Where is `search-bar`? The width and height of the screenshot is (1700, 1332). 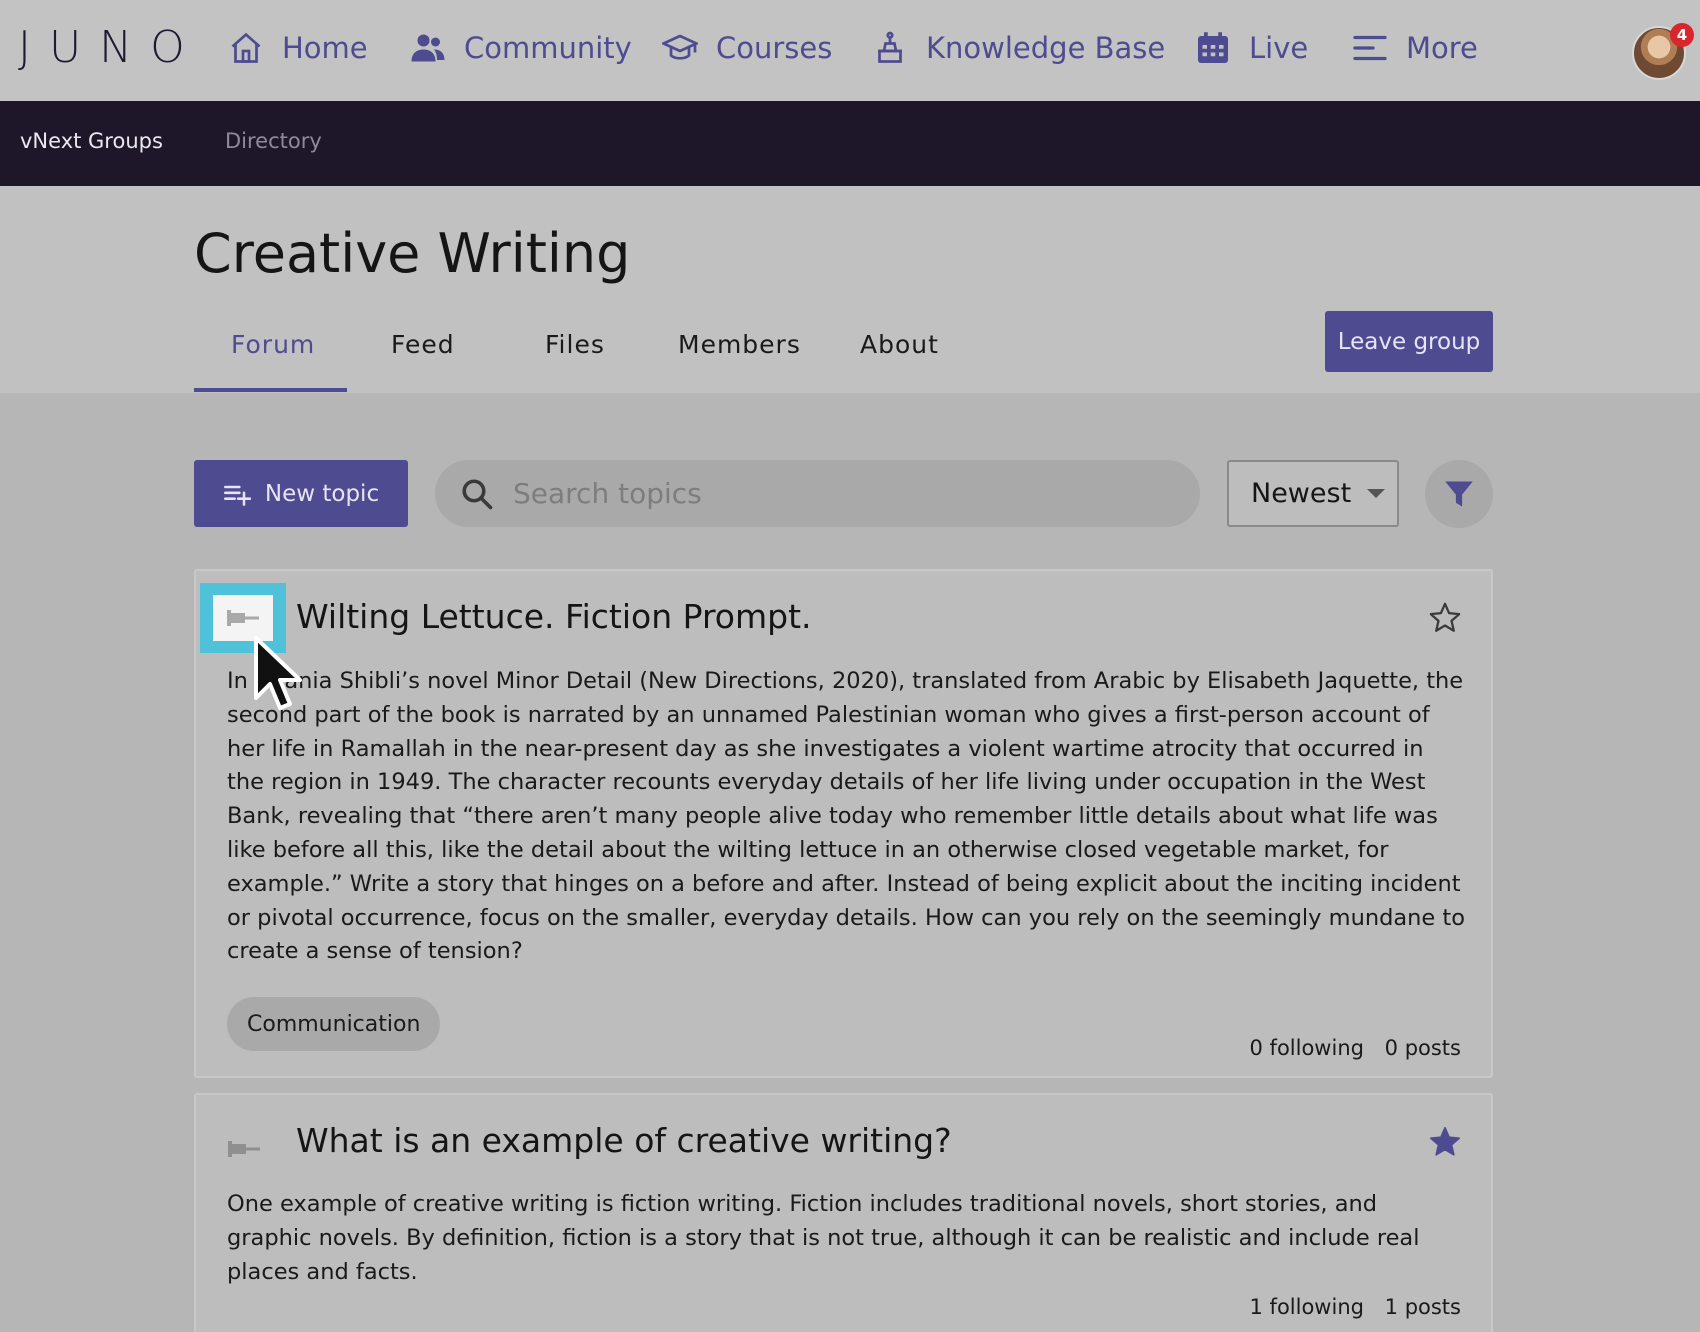 search-bar is located at coordinates (817, 493).